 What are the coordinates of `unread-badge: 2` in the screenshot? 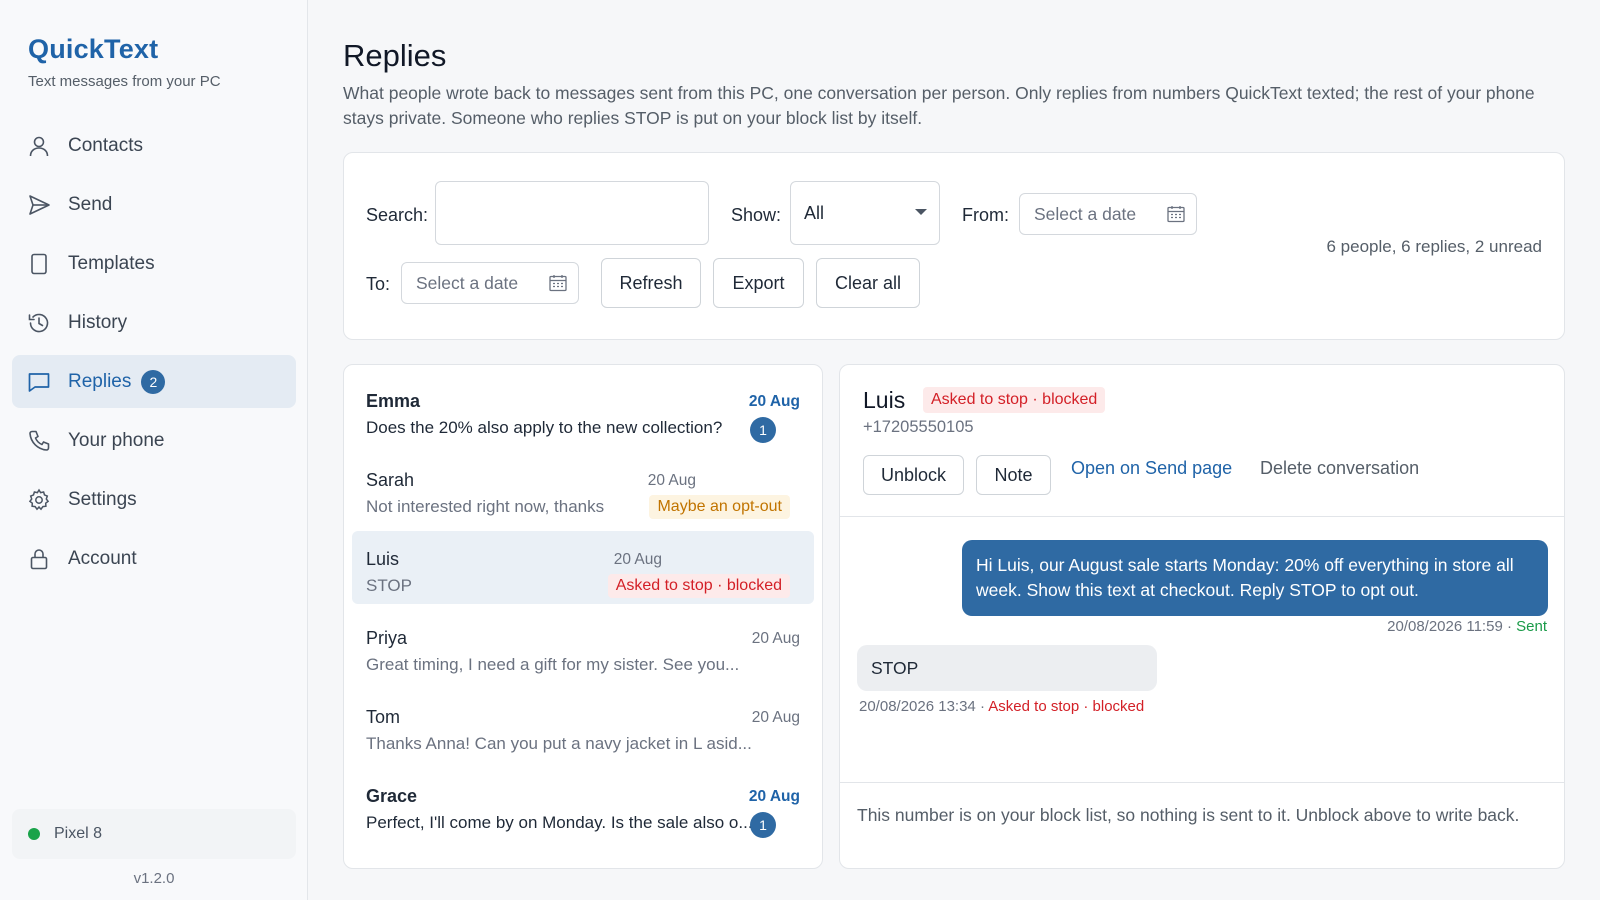 It's located at (153, 381).